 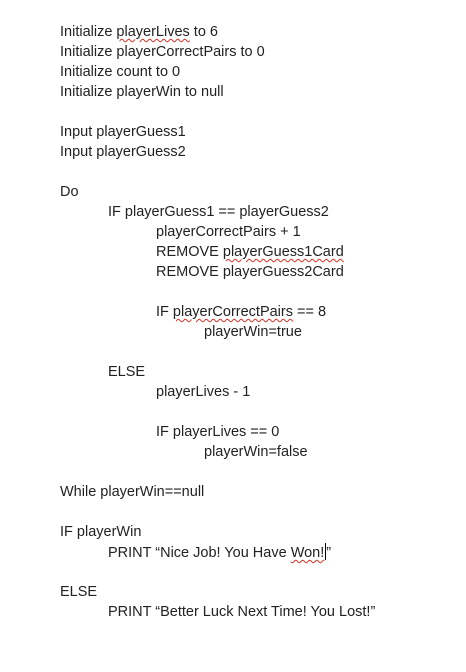 I want to click on code-line-if-pairs: IF playerCorrectPairs == 8, so click(x=241, y=312).